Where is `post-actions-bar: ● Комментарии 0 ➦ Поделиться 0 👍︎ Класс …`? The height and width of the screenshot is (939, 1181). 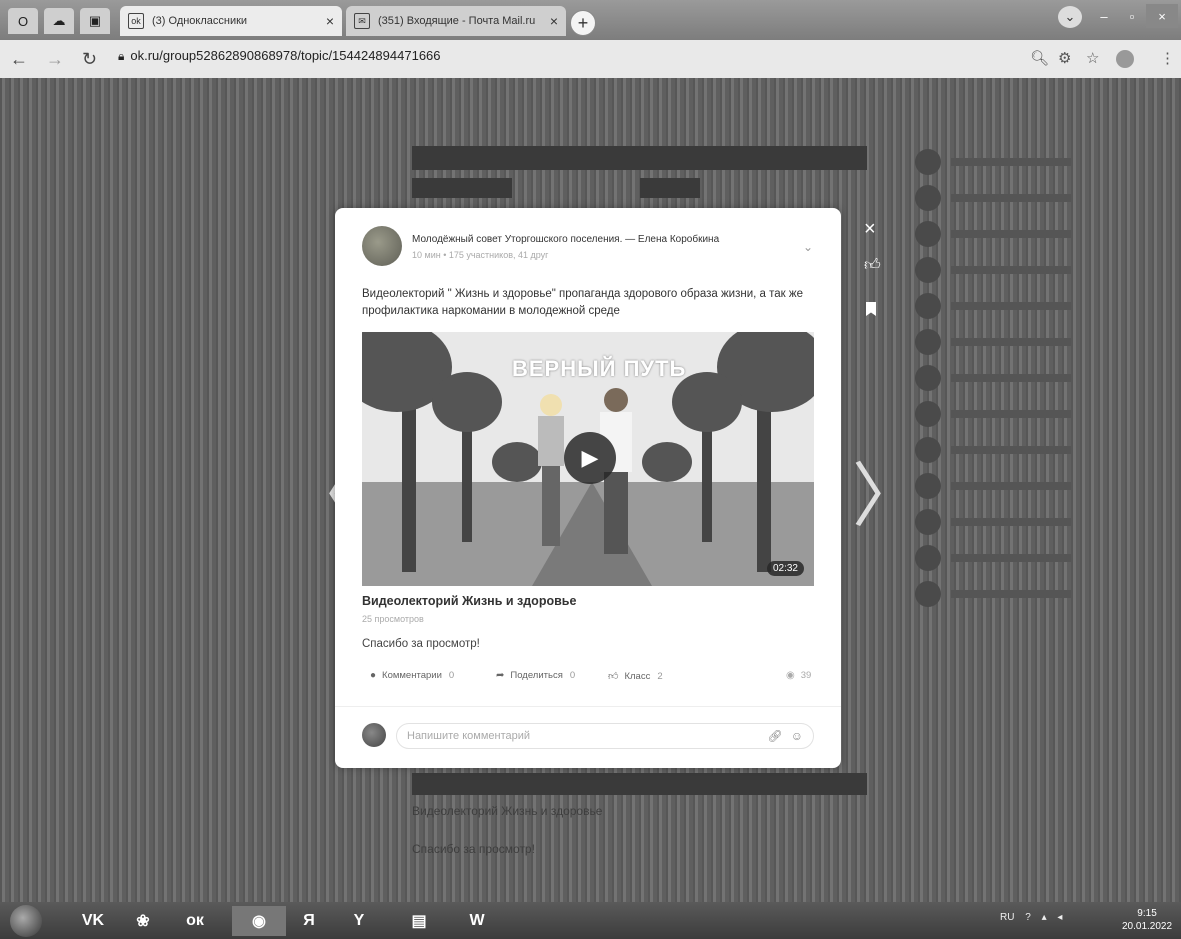 post-actions-bar: ● Комментарии 0 ➦ Поделиться 0 👍︎ Класс … is located at coordinates (590, 680).